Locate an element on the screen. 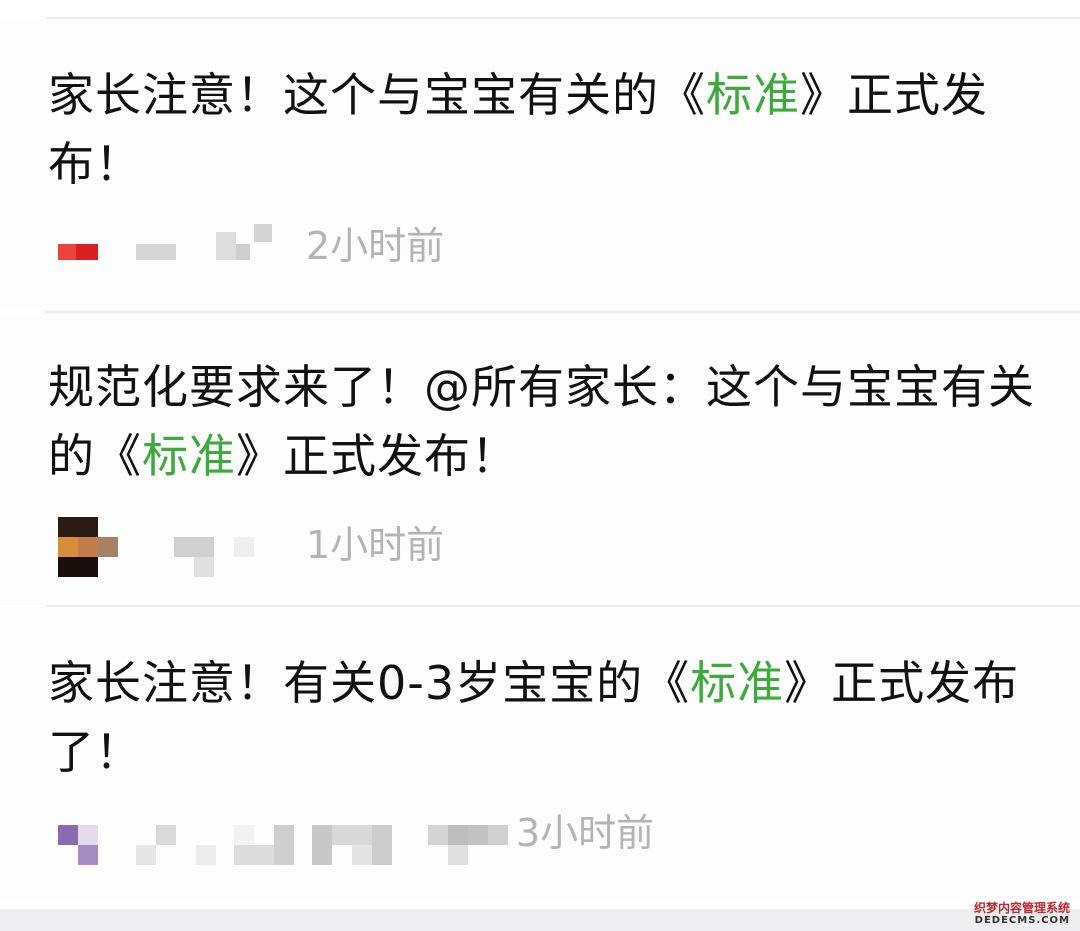 Image resolution: width=1080 pixels, height=931 pixels. news-title-text: 家长注意！有关0-3岁宝宝的《 is located at coordinates (369, 683).